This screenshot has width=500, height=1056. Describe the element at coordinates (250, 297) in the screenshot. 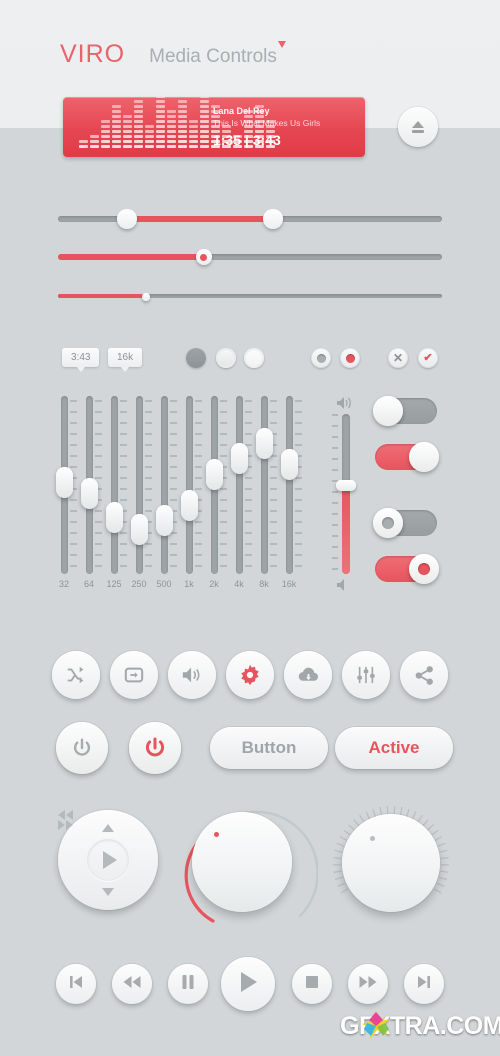

I see `thin-slider-track` at that location.